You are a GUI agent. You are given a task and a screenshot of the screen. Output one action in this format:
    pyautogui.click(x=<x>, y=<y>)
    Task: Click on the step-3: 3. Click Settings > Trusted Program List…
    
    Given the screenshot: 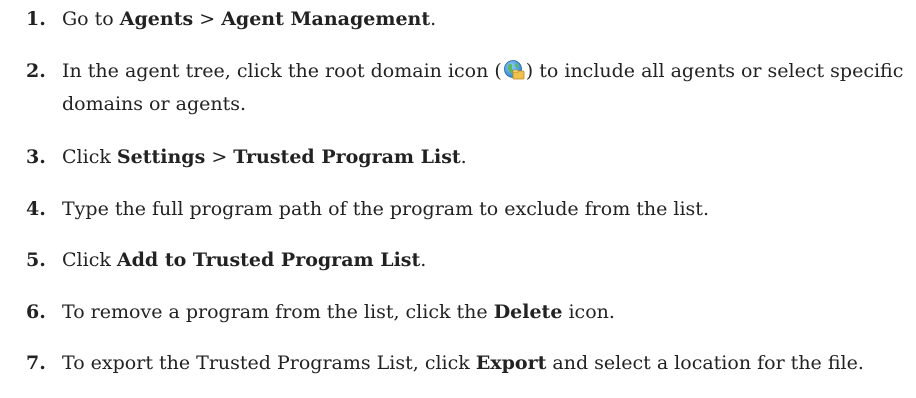 What is the action you would take?
    pyautogui.click(x=458, y=157)
    